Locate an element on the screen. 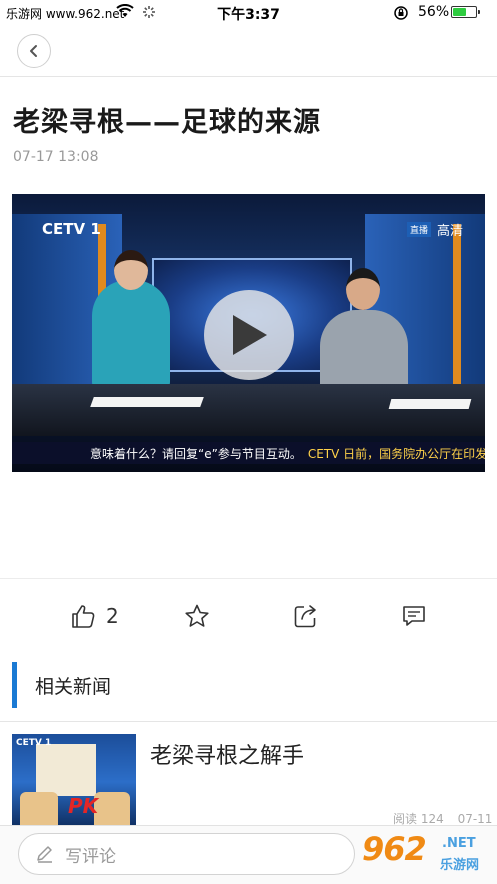 This screenshot has width=497, height=884. comment-icon is located at coordinates (414, 616).